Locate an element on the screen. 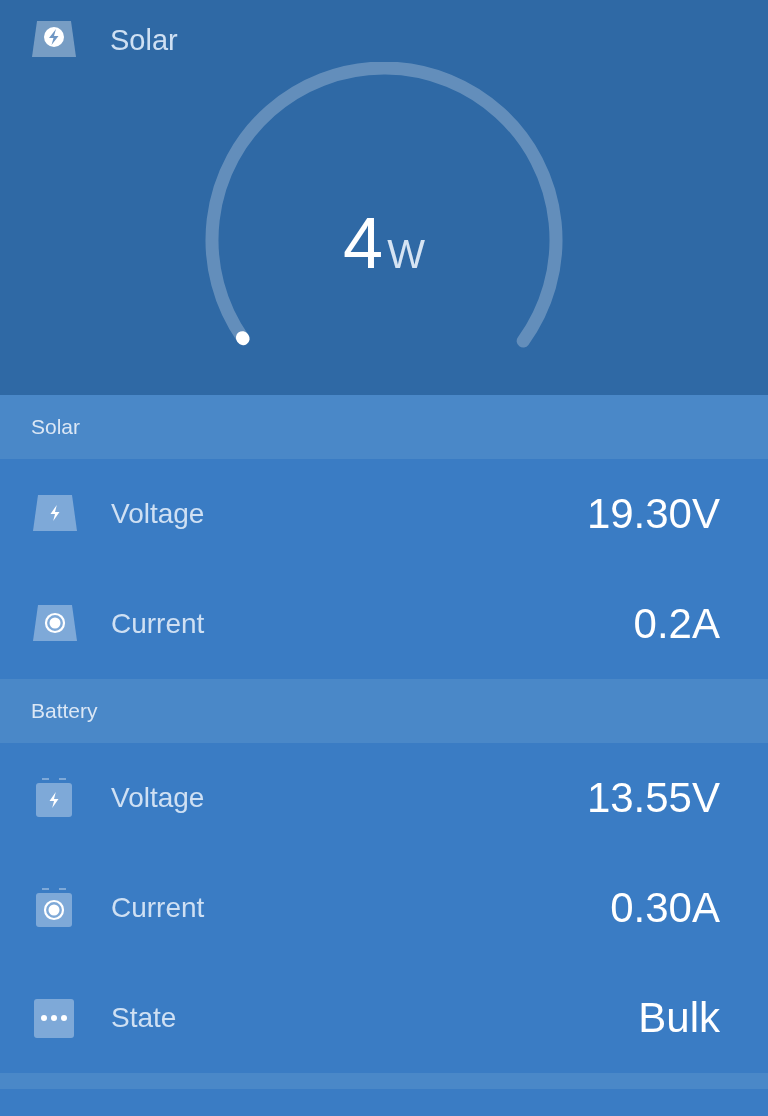 The image size is (768, 1116). row-label: State is located at coordinates (144, 1018).